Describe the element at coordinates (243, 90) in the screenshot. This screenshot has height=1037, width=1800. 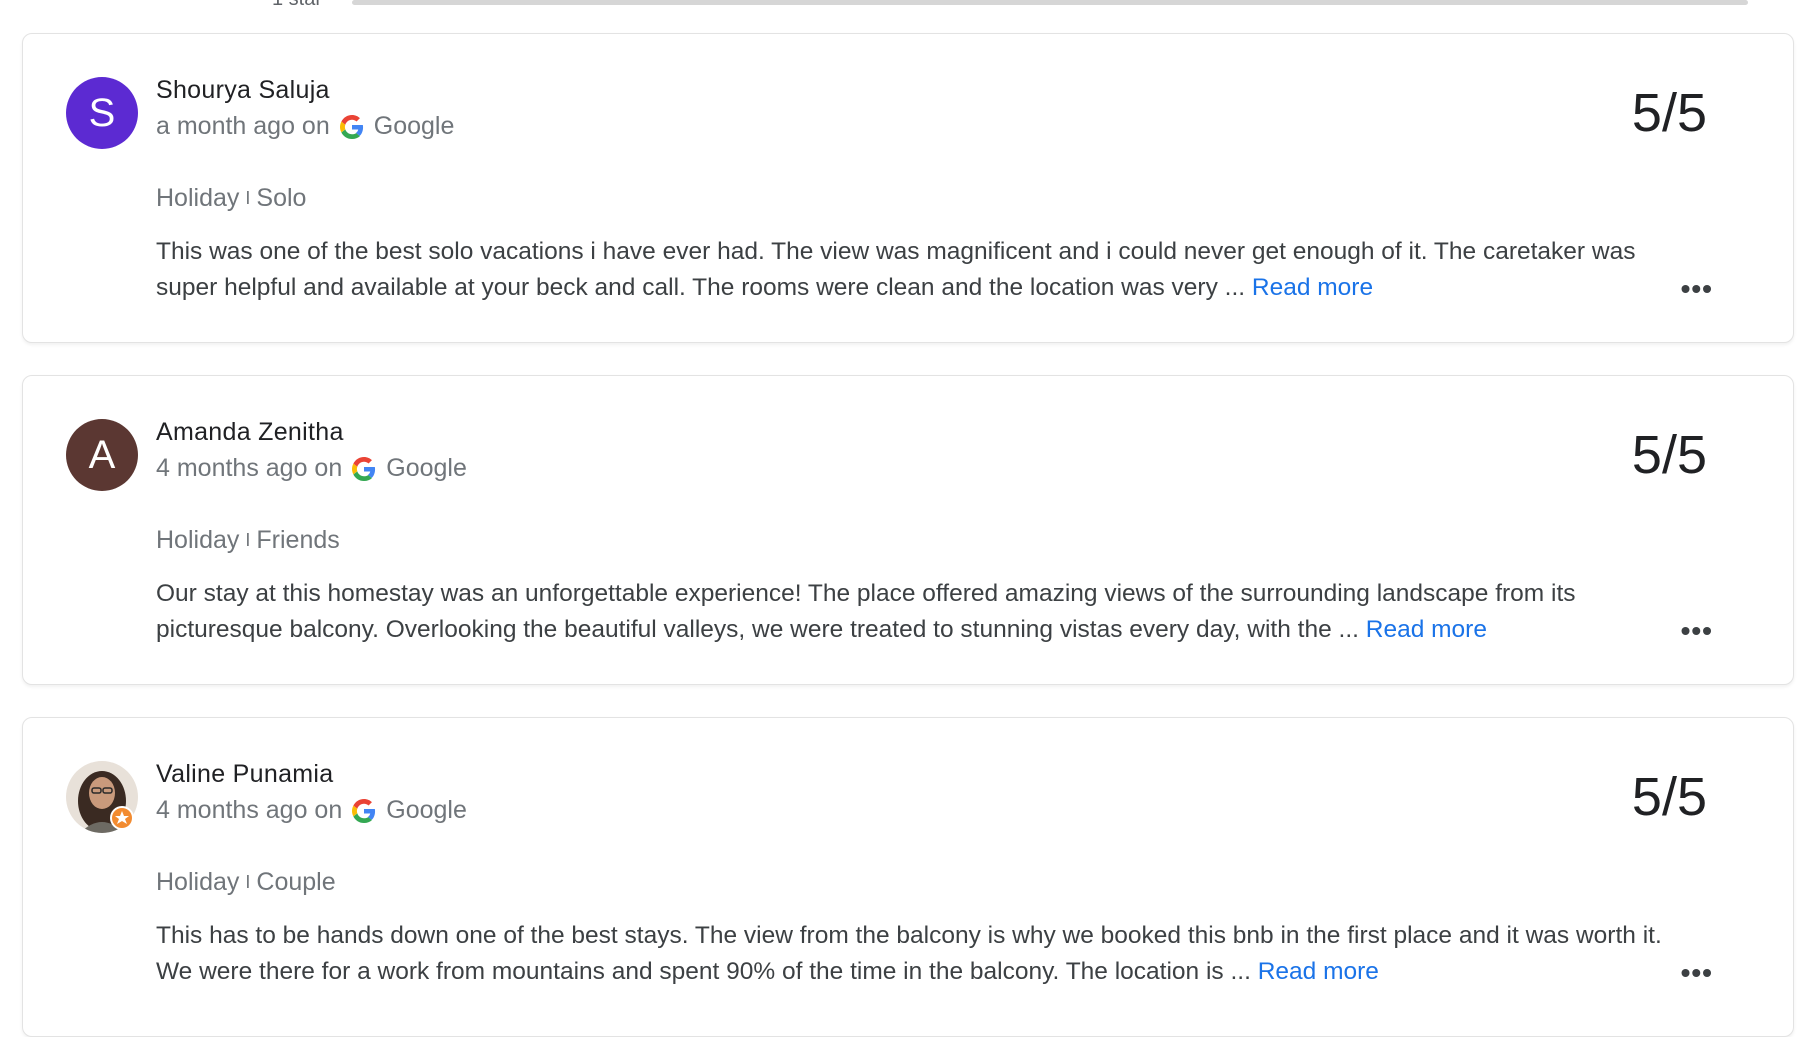
I see `reviewer-name: Shourya Saluja` at that location.